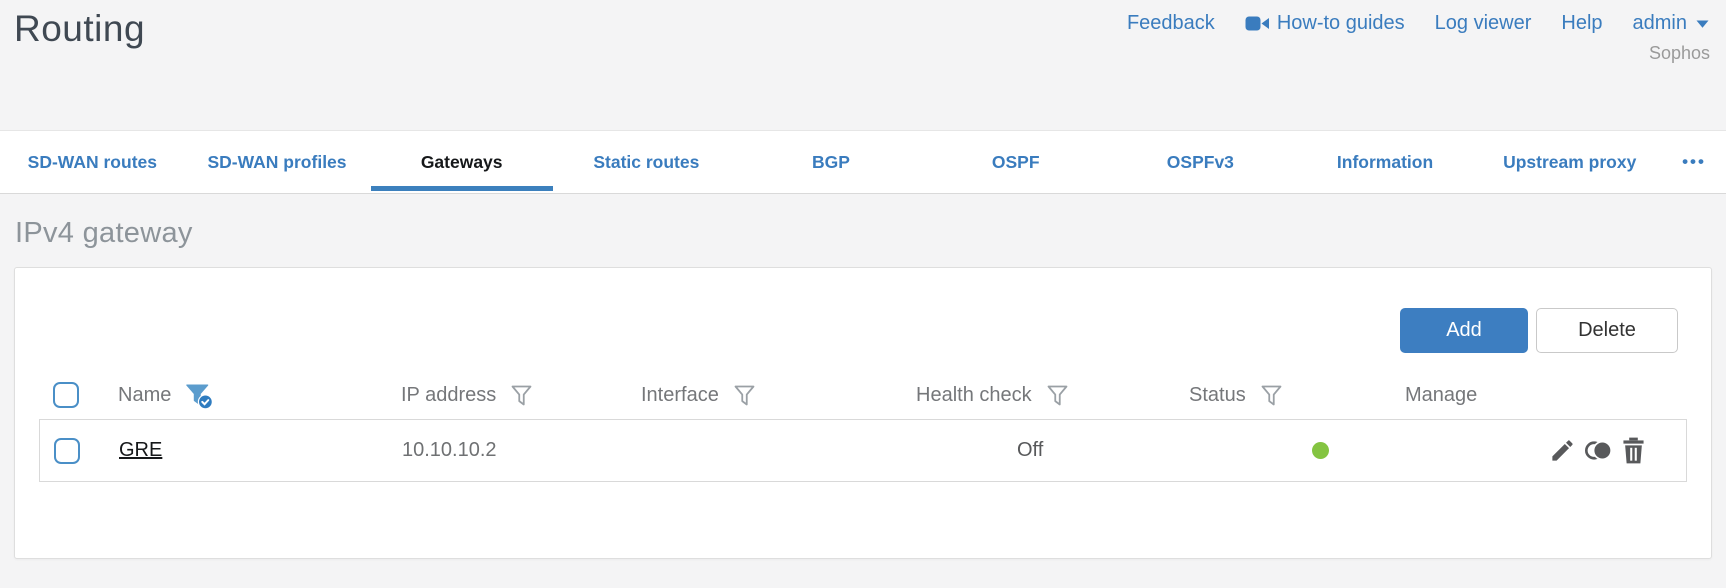 The image size is (1726, 588). I want to click on tab-static-routes: Static routes, so click(646, 162).